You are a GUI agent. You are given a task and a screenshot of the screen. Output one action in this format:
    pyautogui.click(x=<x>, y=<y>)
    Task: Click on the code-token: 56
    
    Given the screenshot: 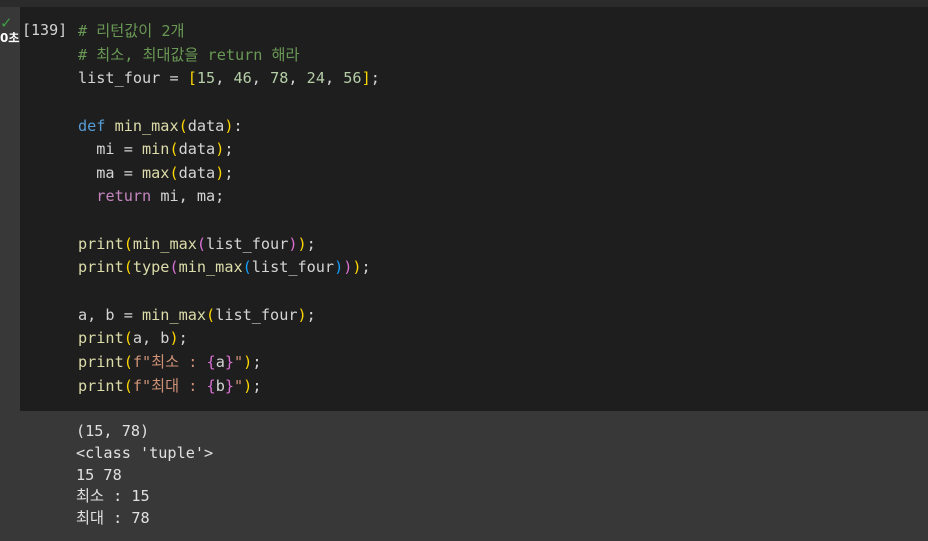 What is the action you would take?
    pyautogui.click(x=352, y=78)
    